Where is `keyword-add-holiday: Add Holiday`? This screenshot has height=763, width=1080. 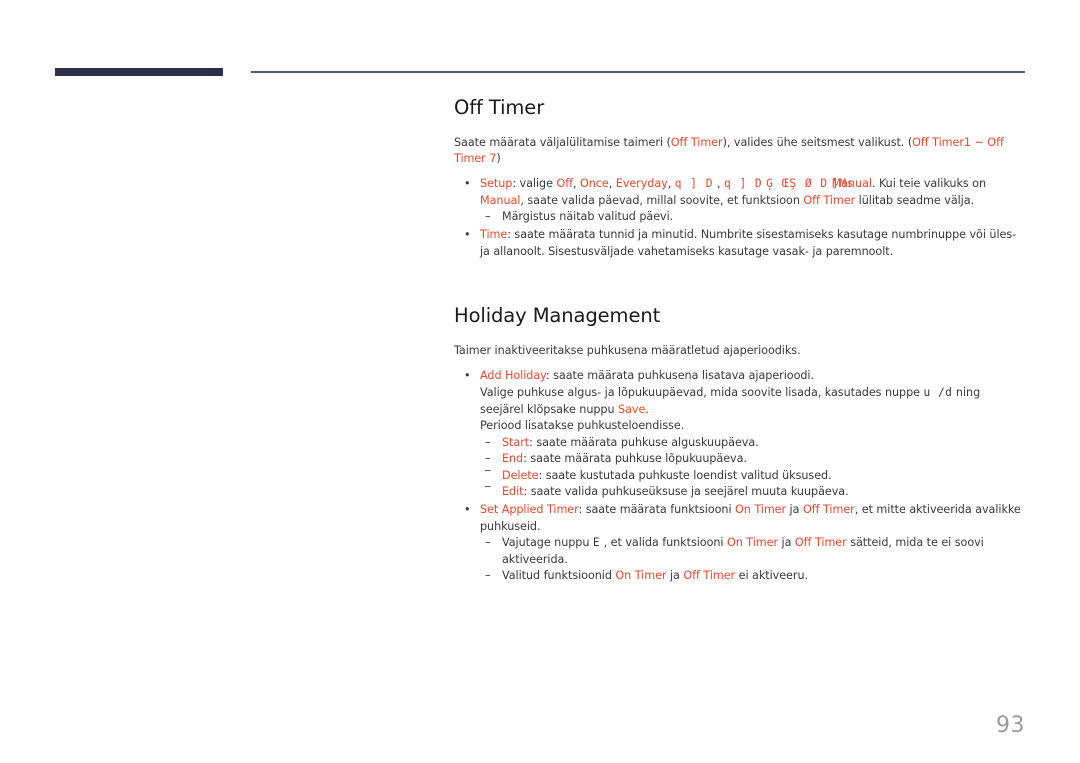 keyword-add-holiday: Add Holiday is located at coordinates (513, 376).